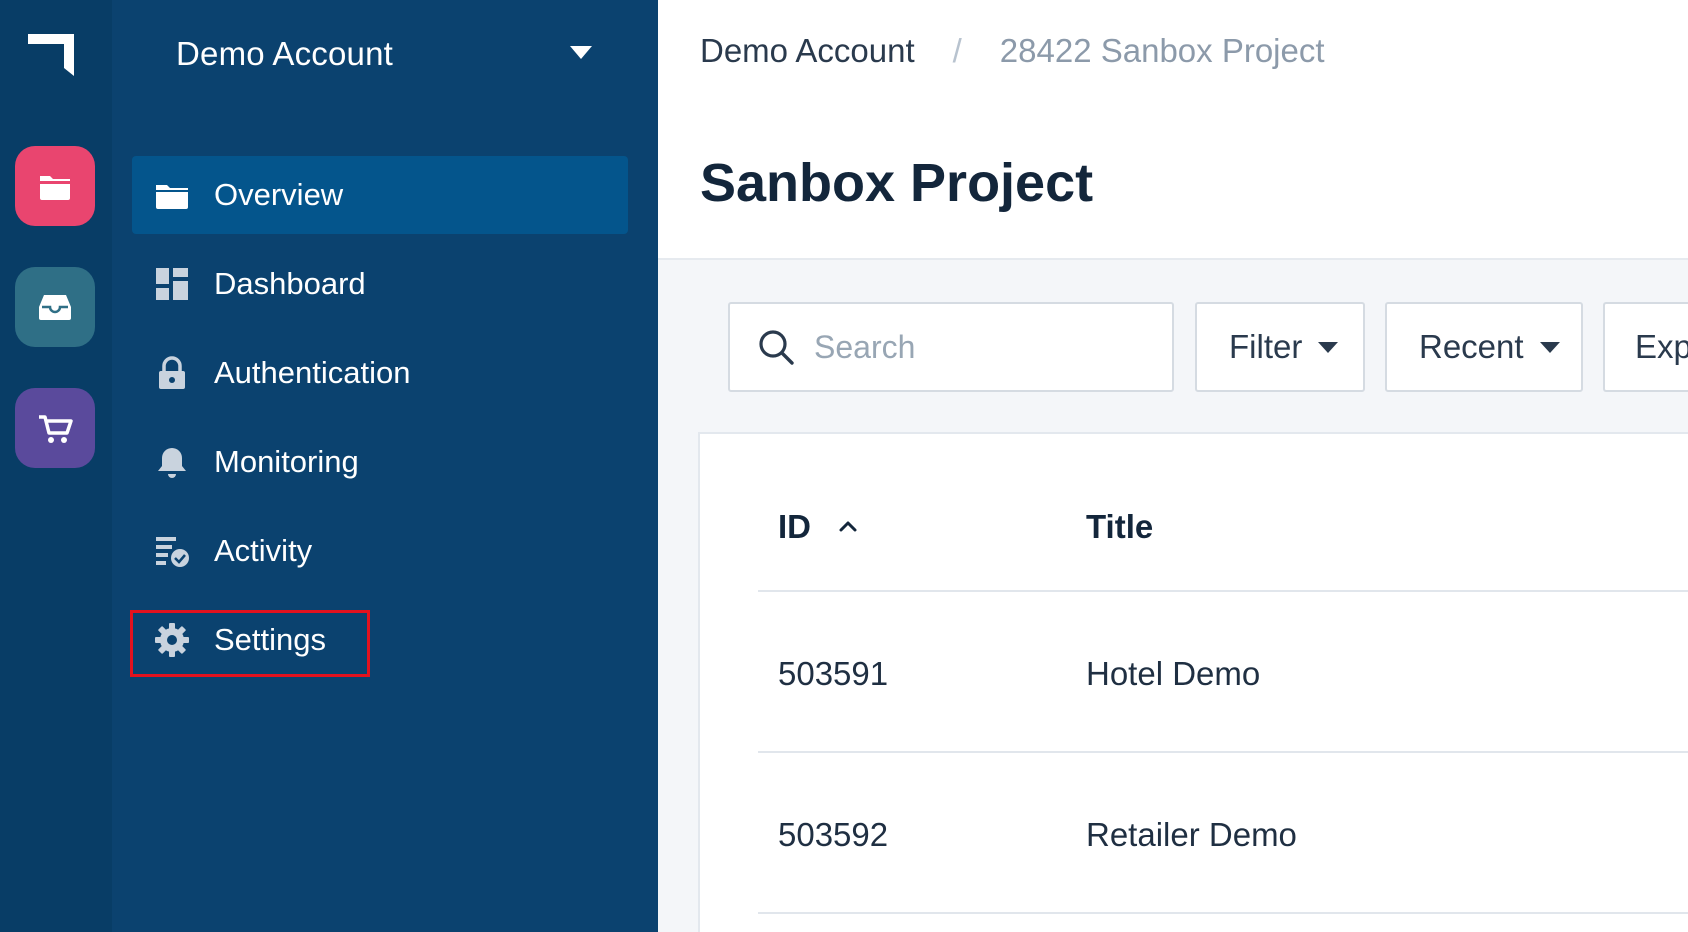 The width and height of the screenshot is (1688, 932). I want to click on recent-dropdown: Recent, so click(1484, 347).